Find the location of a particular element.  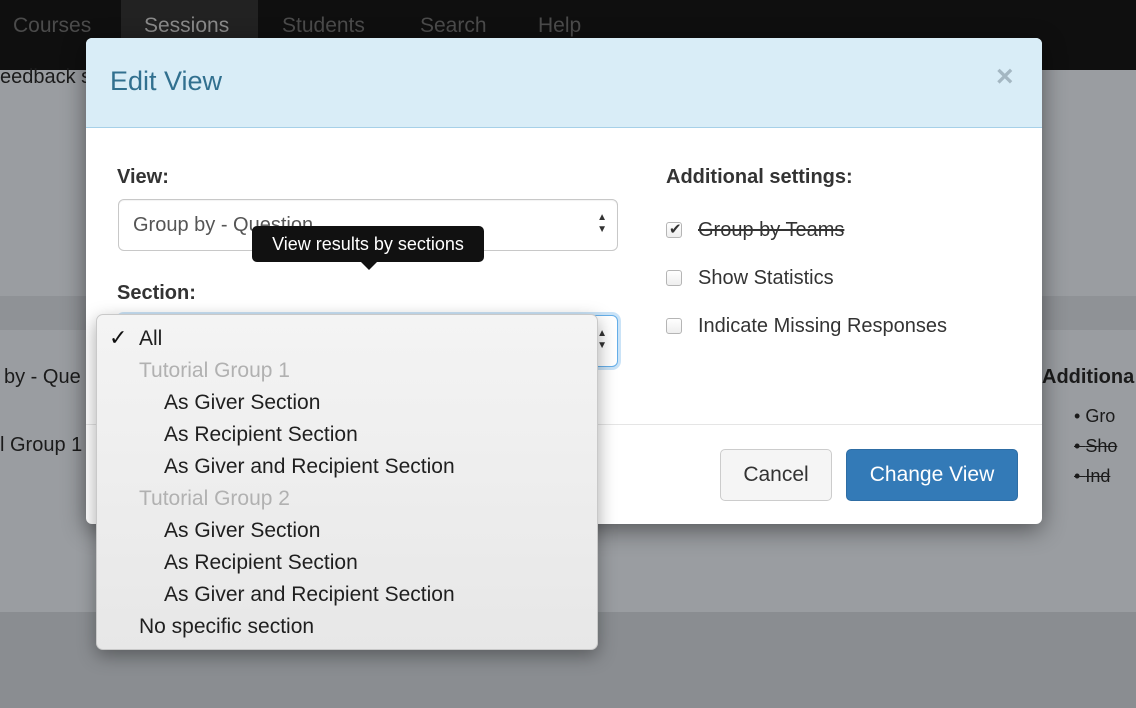

nav-search: Search is located at coordinates (453, 26).